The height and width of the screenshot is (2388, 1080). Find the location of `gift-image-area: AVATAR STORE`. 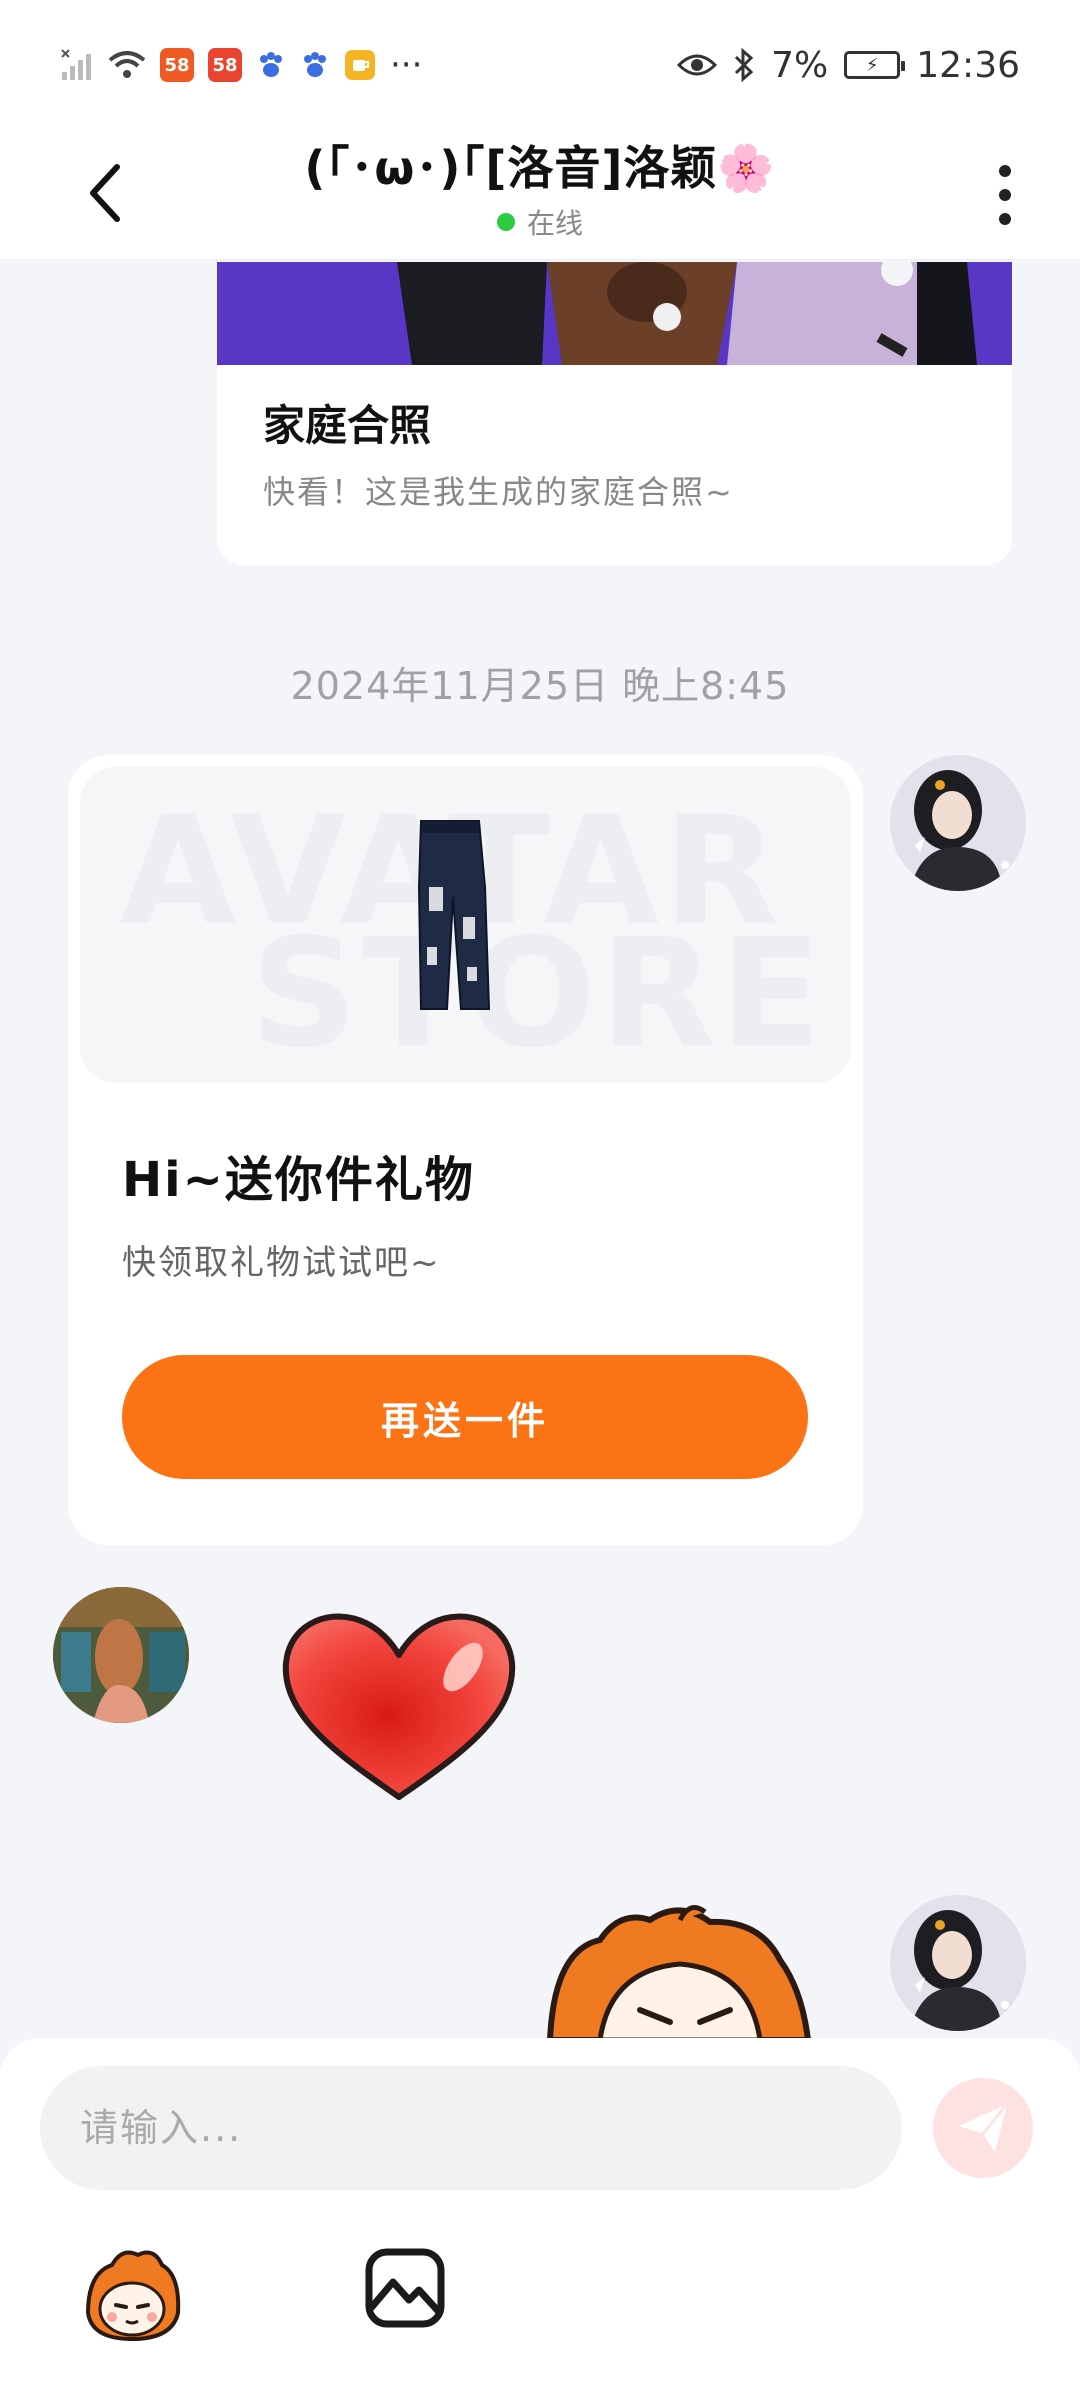

gift-image-area: AVATAR STORE is located at coordinates (465, 925).